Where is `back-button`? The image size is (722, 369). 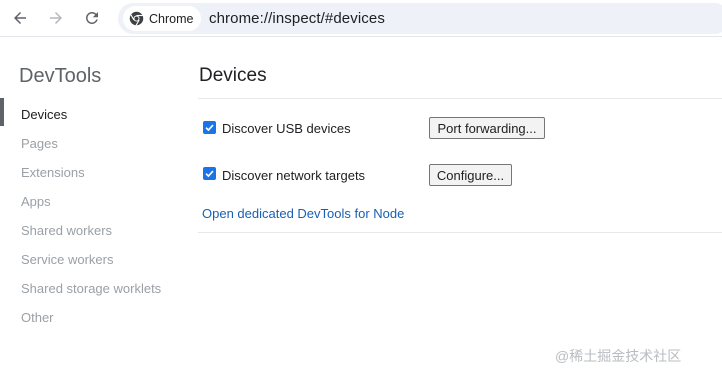 back-button is located at coordinates (20, 18).